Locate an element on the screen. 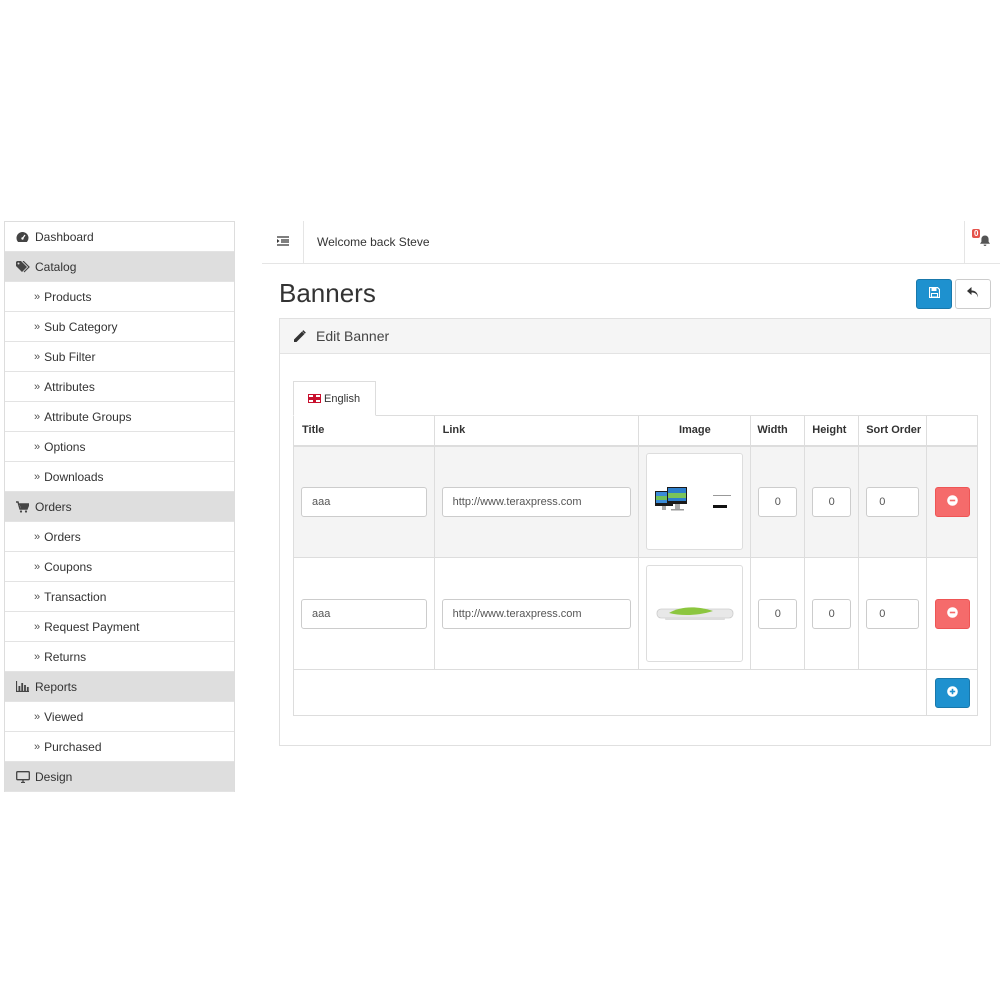  sidebar-item-label: Sub Category is located at coordinates (81, 326).